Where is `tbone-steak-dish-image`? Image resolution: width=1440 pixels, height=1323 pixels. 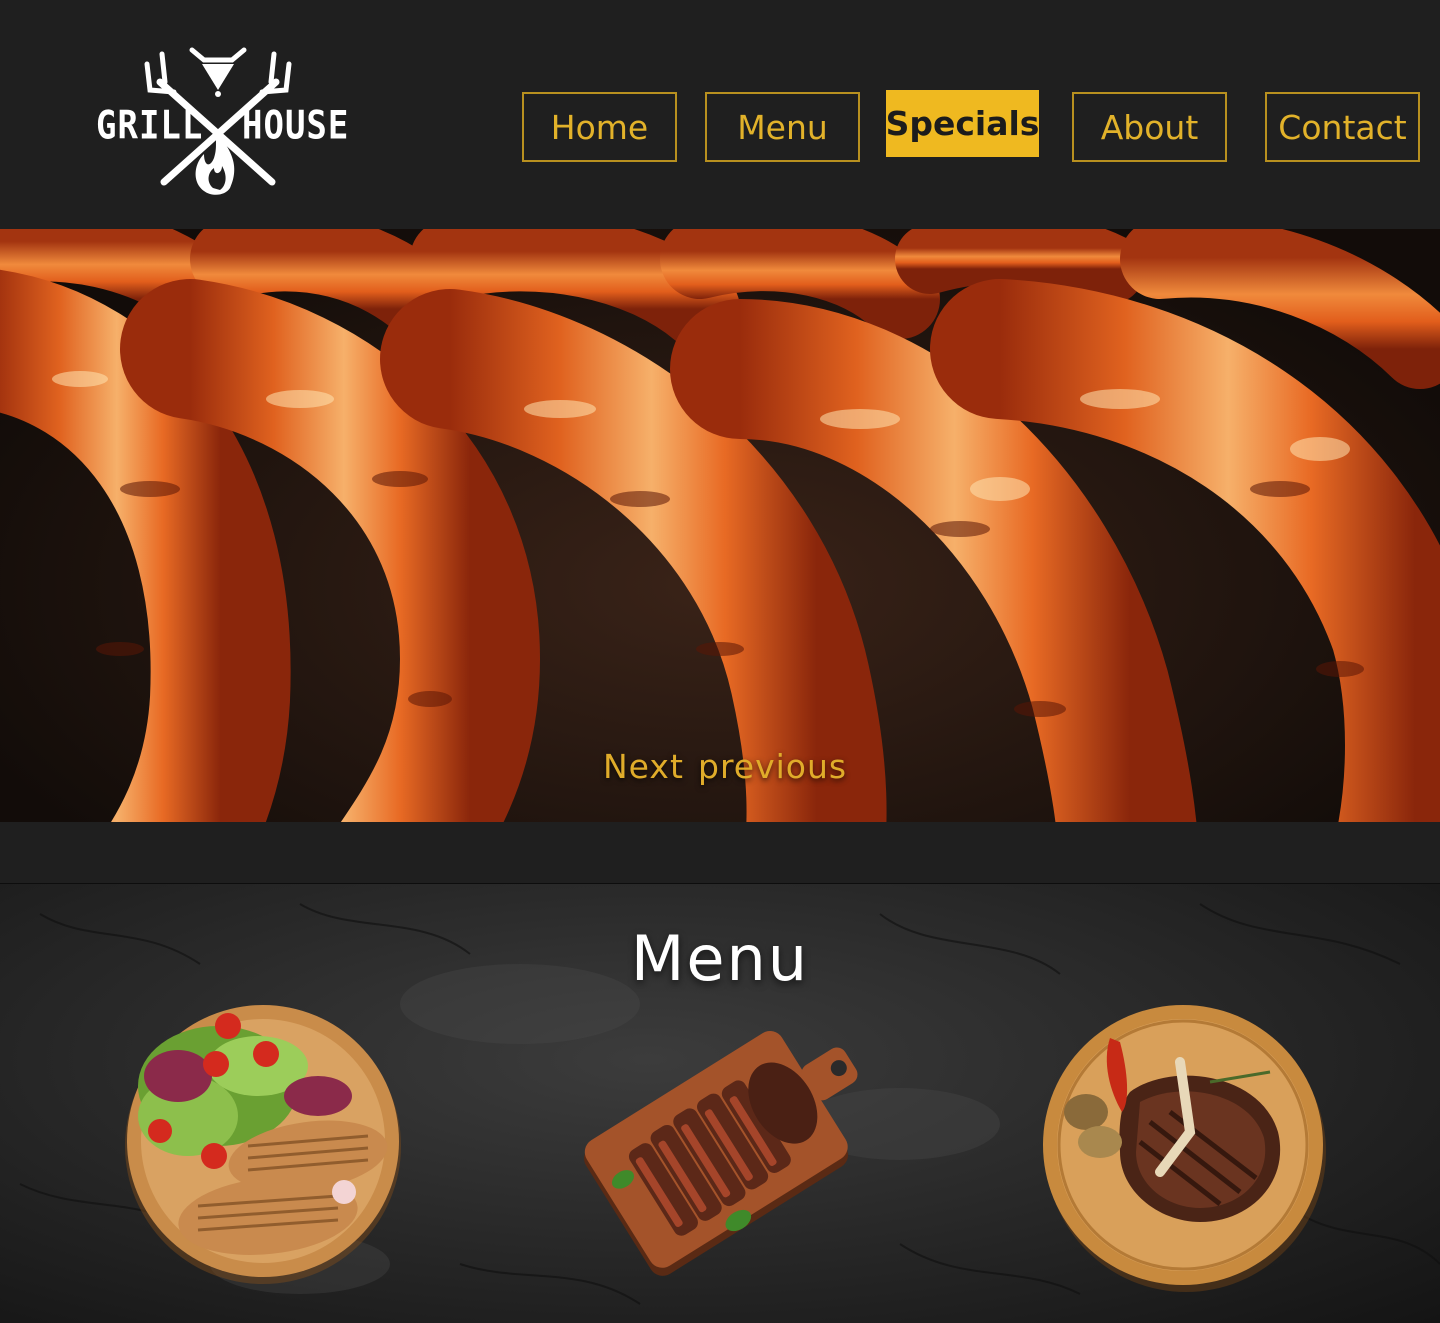 tbone-steak-dish-image is located at coordinates (1185, 1147).